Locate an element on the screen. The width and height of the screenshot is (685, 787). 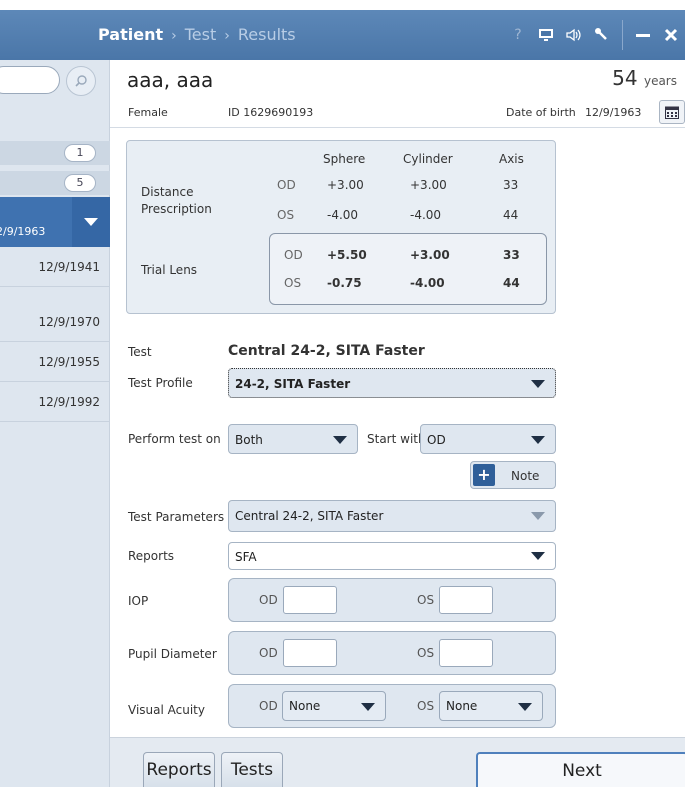
start-with-label: Start with is located at coordinates (396, 439).